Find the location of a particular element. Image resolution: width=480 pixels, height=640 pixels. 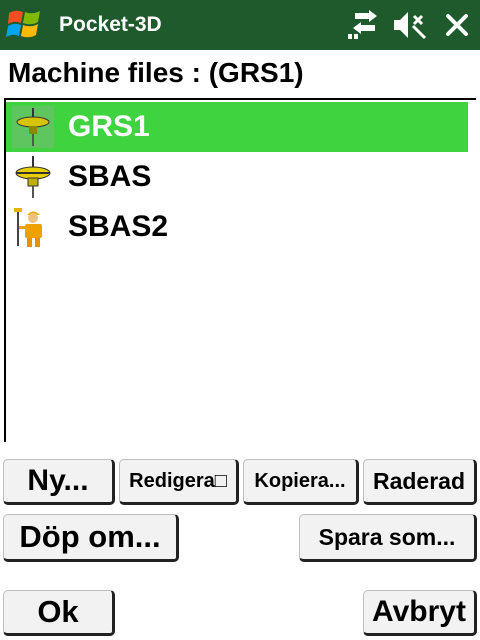

list-item-label: GRS1 is located at coordinates (109, 126).